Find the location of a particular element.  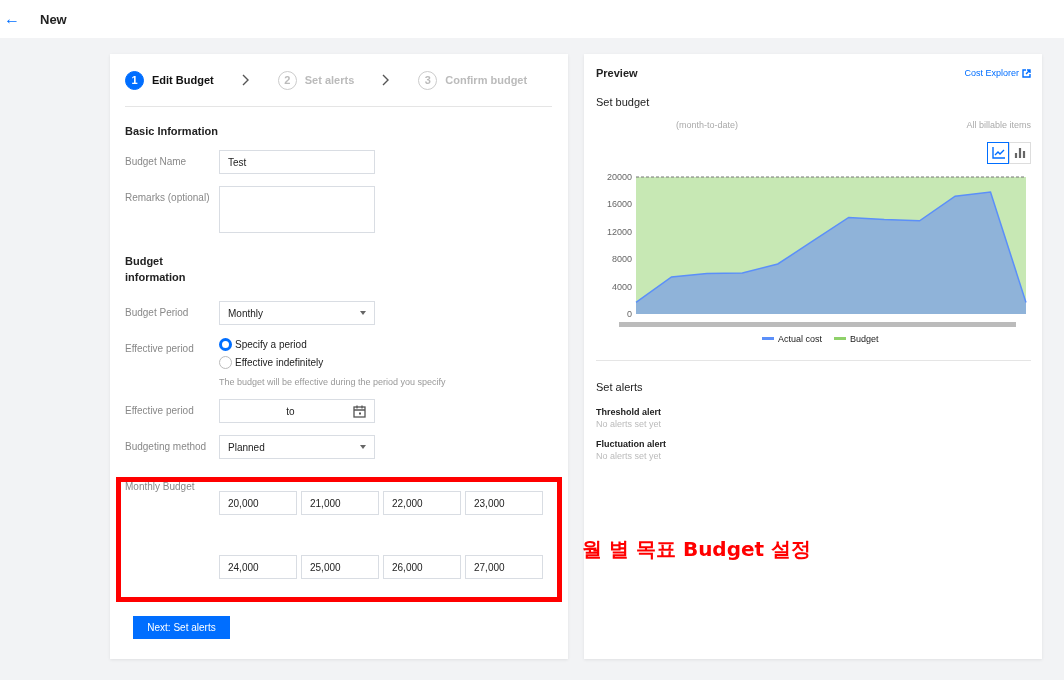

field-label: Budgeting method is located at coordinates (166, 447).